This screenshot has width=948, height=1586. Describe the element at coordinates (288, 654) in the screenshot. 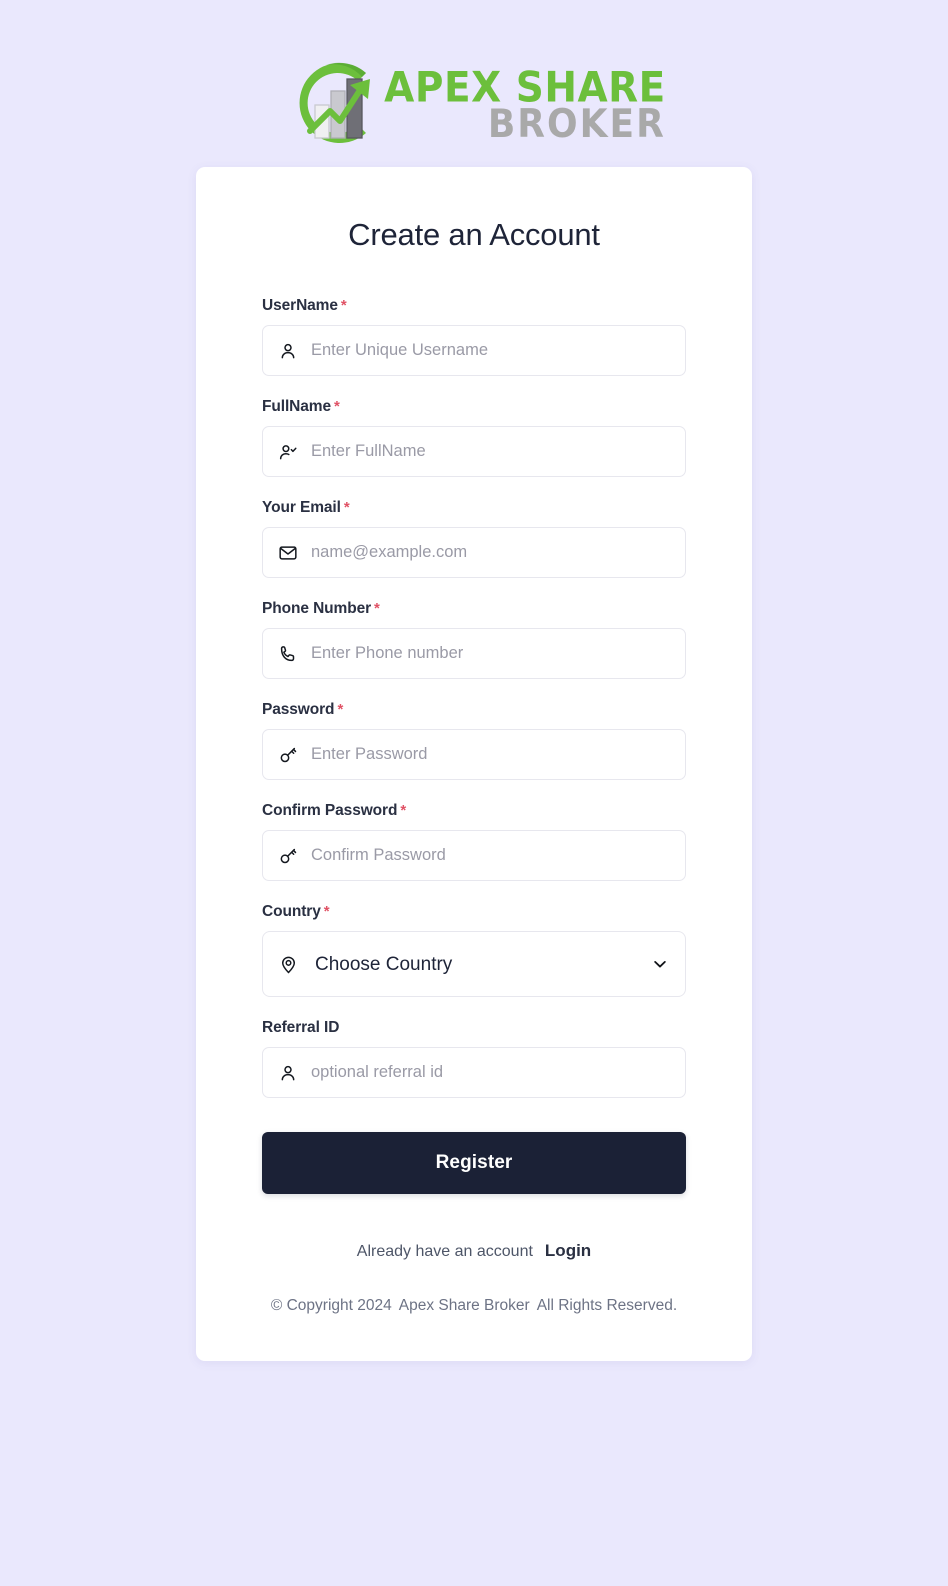

I see `phone-icon` at that location.